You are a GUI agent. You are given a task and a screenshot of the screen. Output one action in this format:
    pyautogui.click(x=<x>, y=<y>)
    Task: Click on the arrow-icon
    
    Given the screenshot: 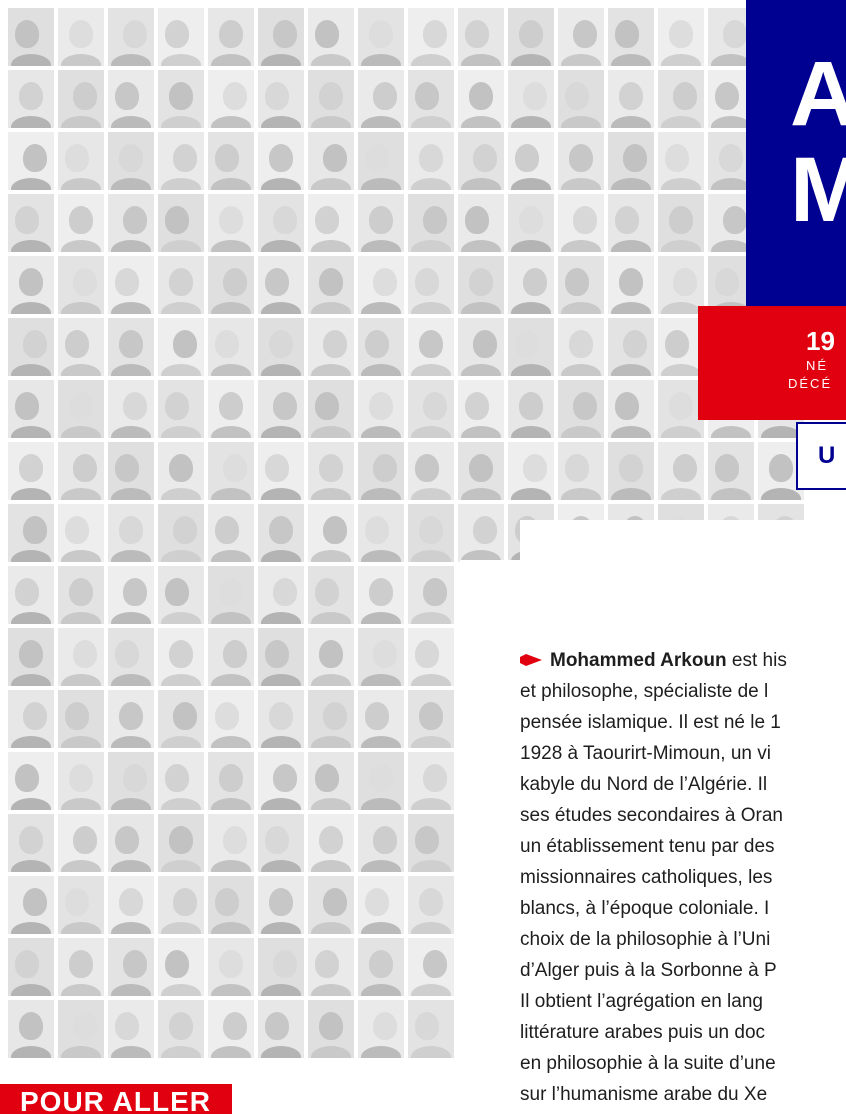 What is the action you would take?
    pyautogui.click(x=531, y=660)
    